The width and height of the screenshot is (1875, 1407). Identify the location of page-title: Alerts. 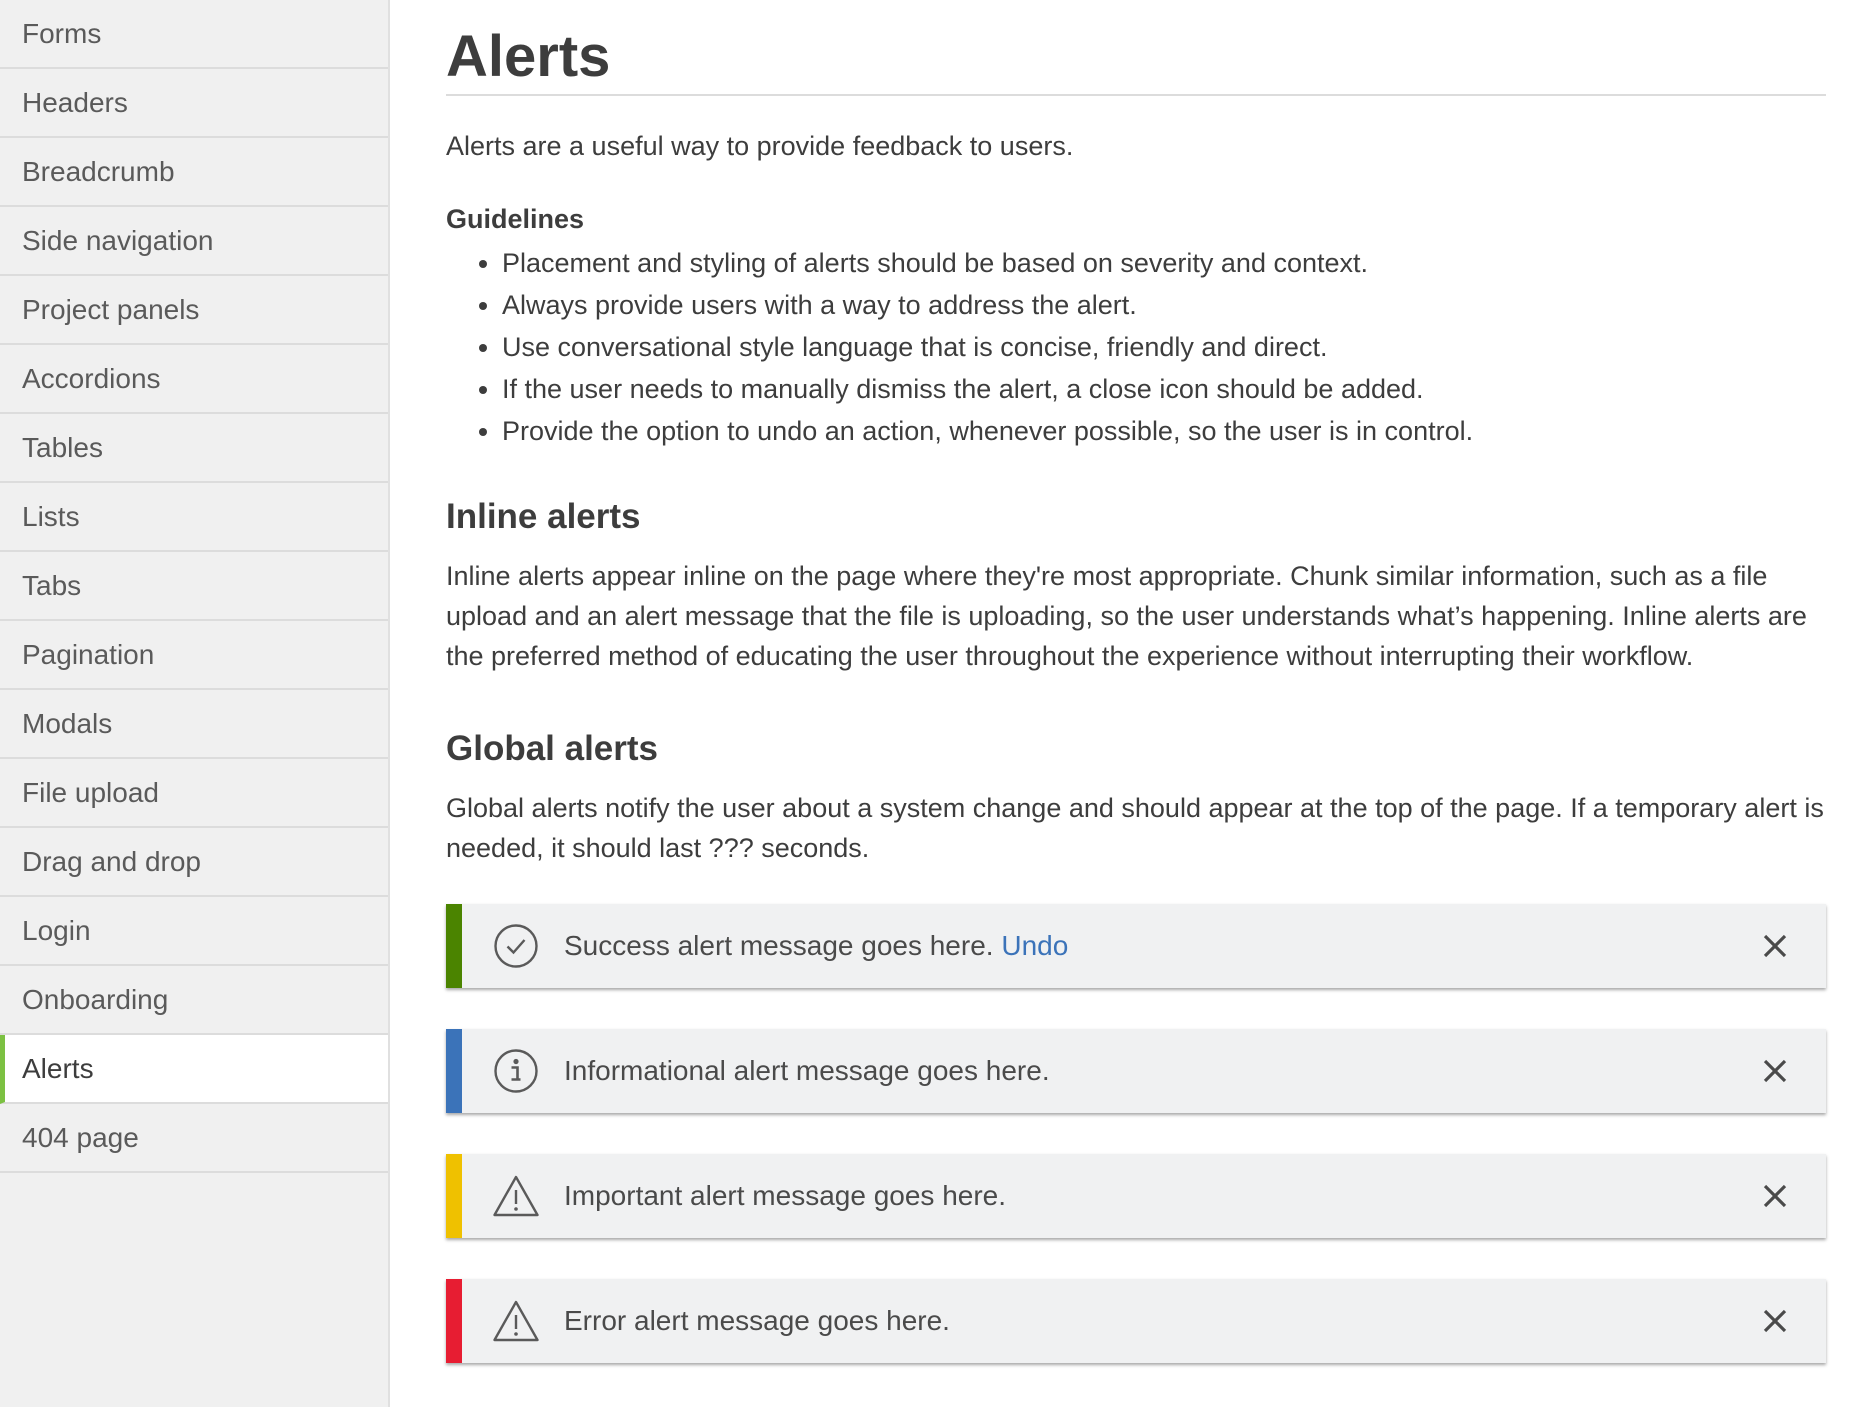
(1136, 61).